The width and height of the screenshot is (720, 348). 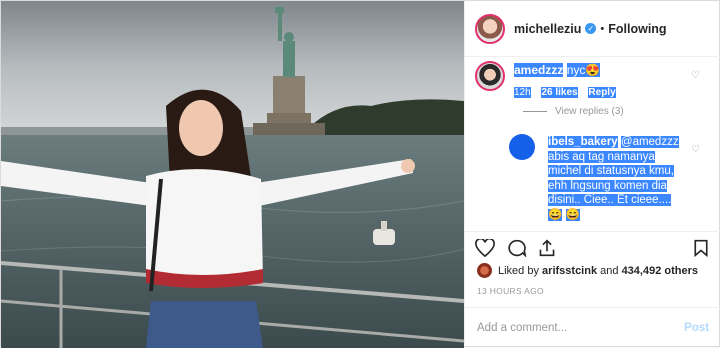 I want to click on comment-emoji: 😍, so click(x=593, y=70).